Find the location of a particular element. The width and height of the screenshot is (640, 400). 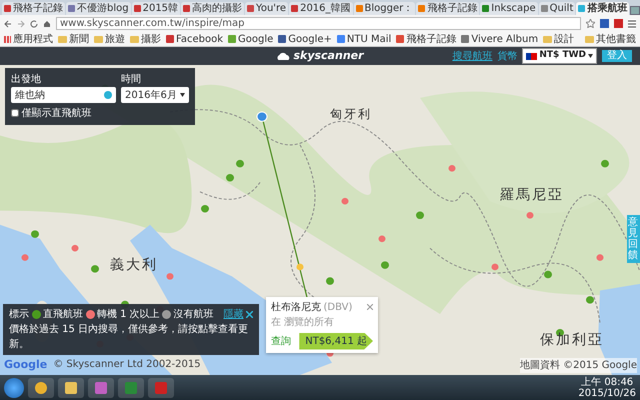

bookmark-item: 設計 is located at coordinates (558, 39).